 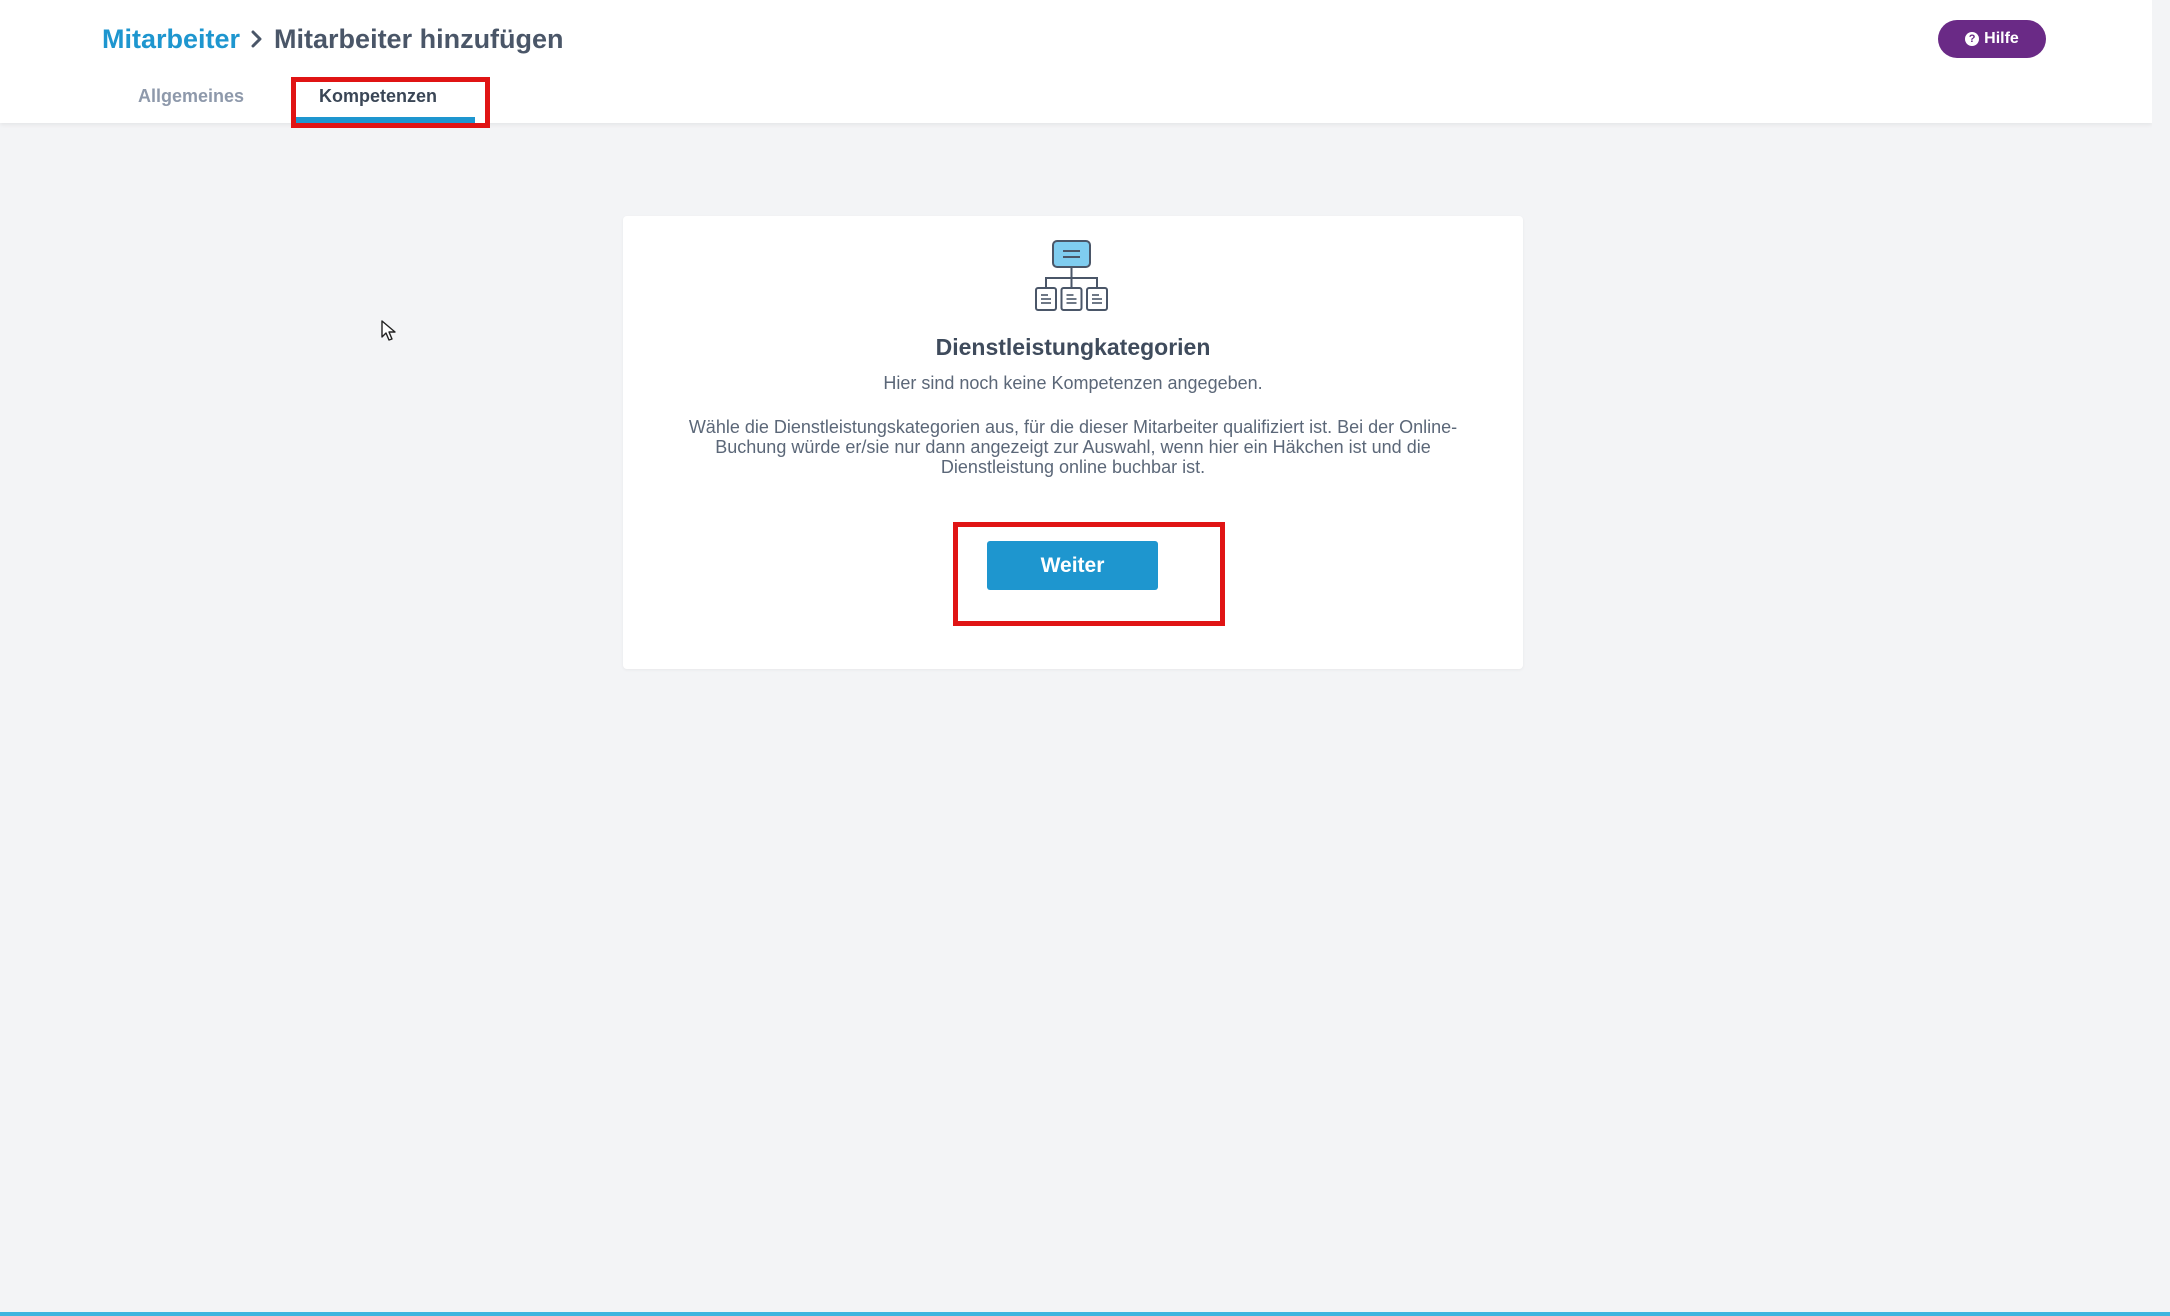 I want to click on card-title: Dienstleistungkategorien, so click(x=1073, y=347).